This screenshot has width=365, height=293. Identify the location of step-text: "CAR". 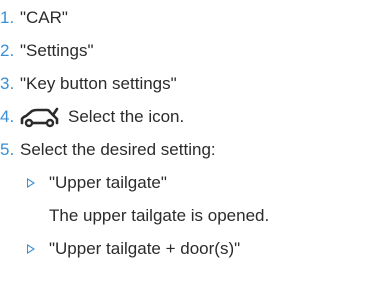
(44, 17).